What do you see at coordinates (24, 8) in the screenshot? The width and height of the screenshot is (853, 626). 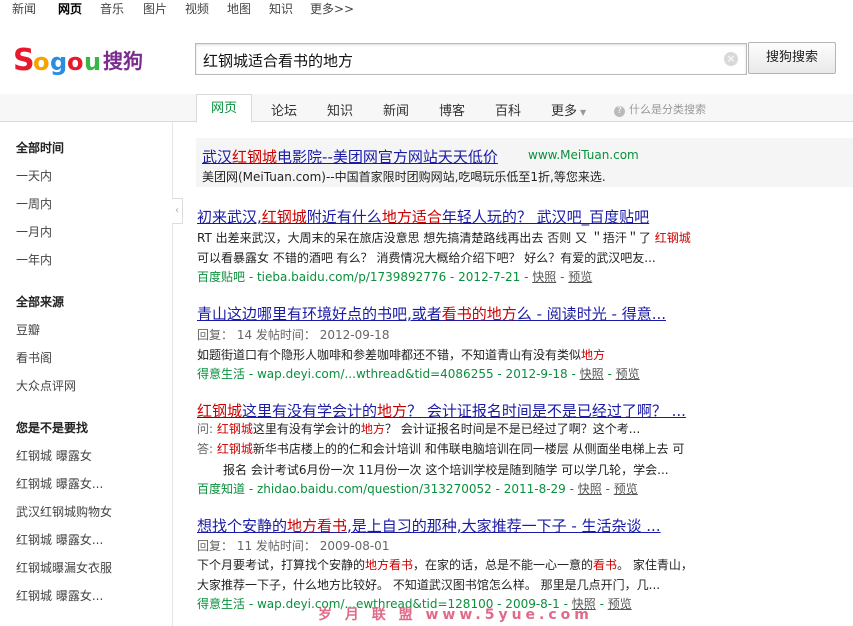 I see `topnav-news: 新闻` at bounding box center [24, 8].